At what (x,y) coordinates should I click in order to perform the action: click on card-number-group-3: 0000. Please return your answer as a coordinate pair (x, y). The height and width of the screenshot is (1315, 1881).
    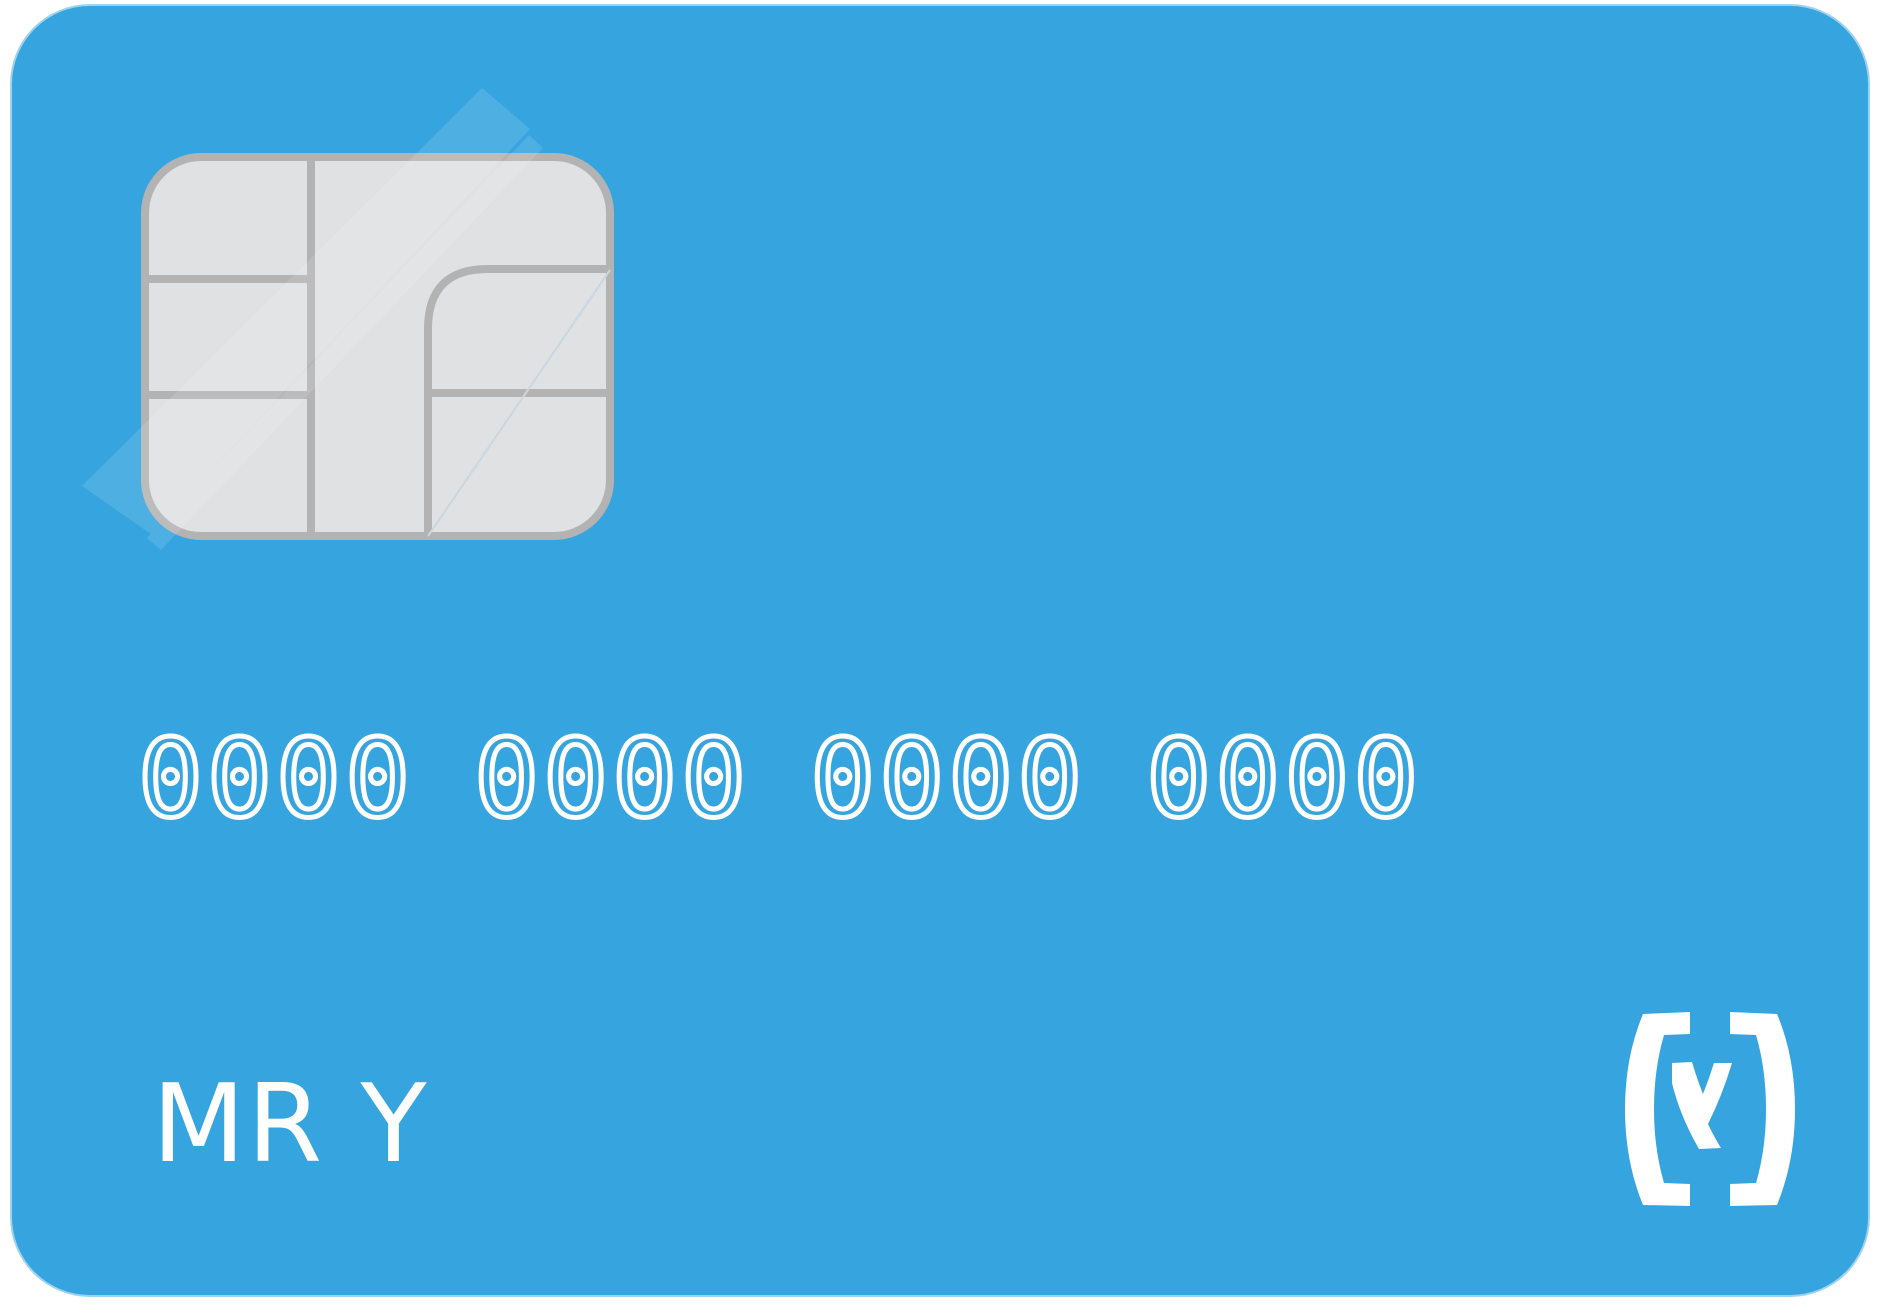
    Looking at the image, I should click on (947, 779).